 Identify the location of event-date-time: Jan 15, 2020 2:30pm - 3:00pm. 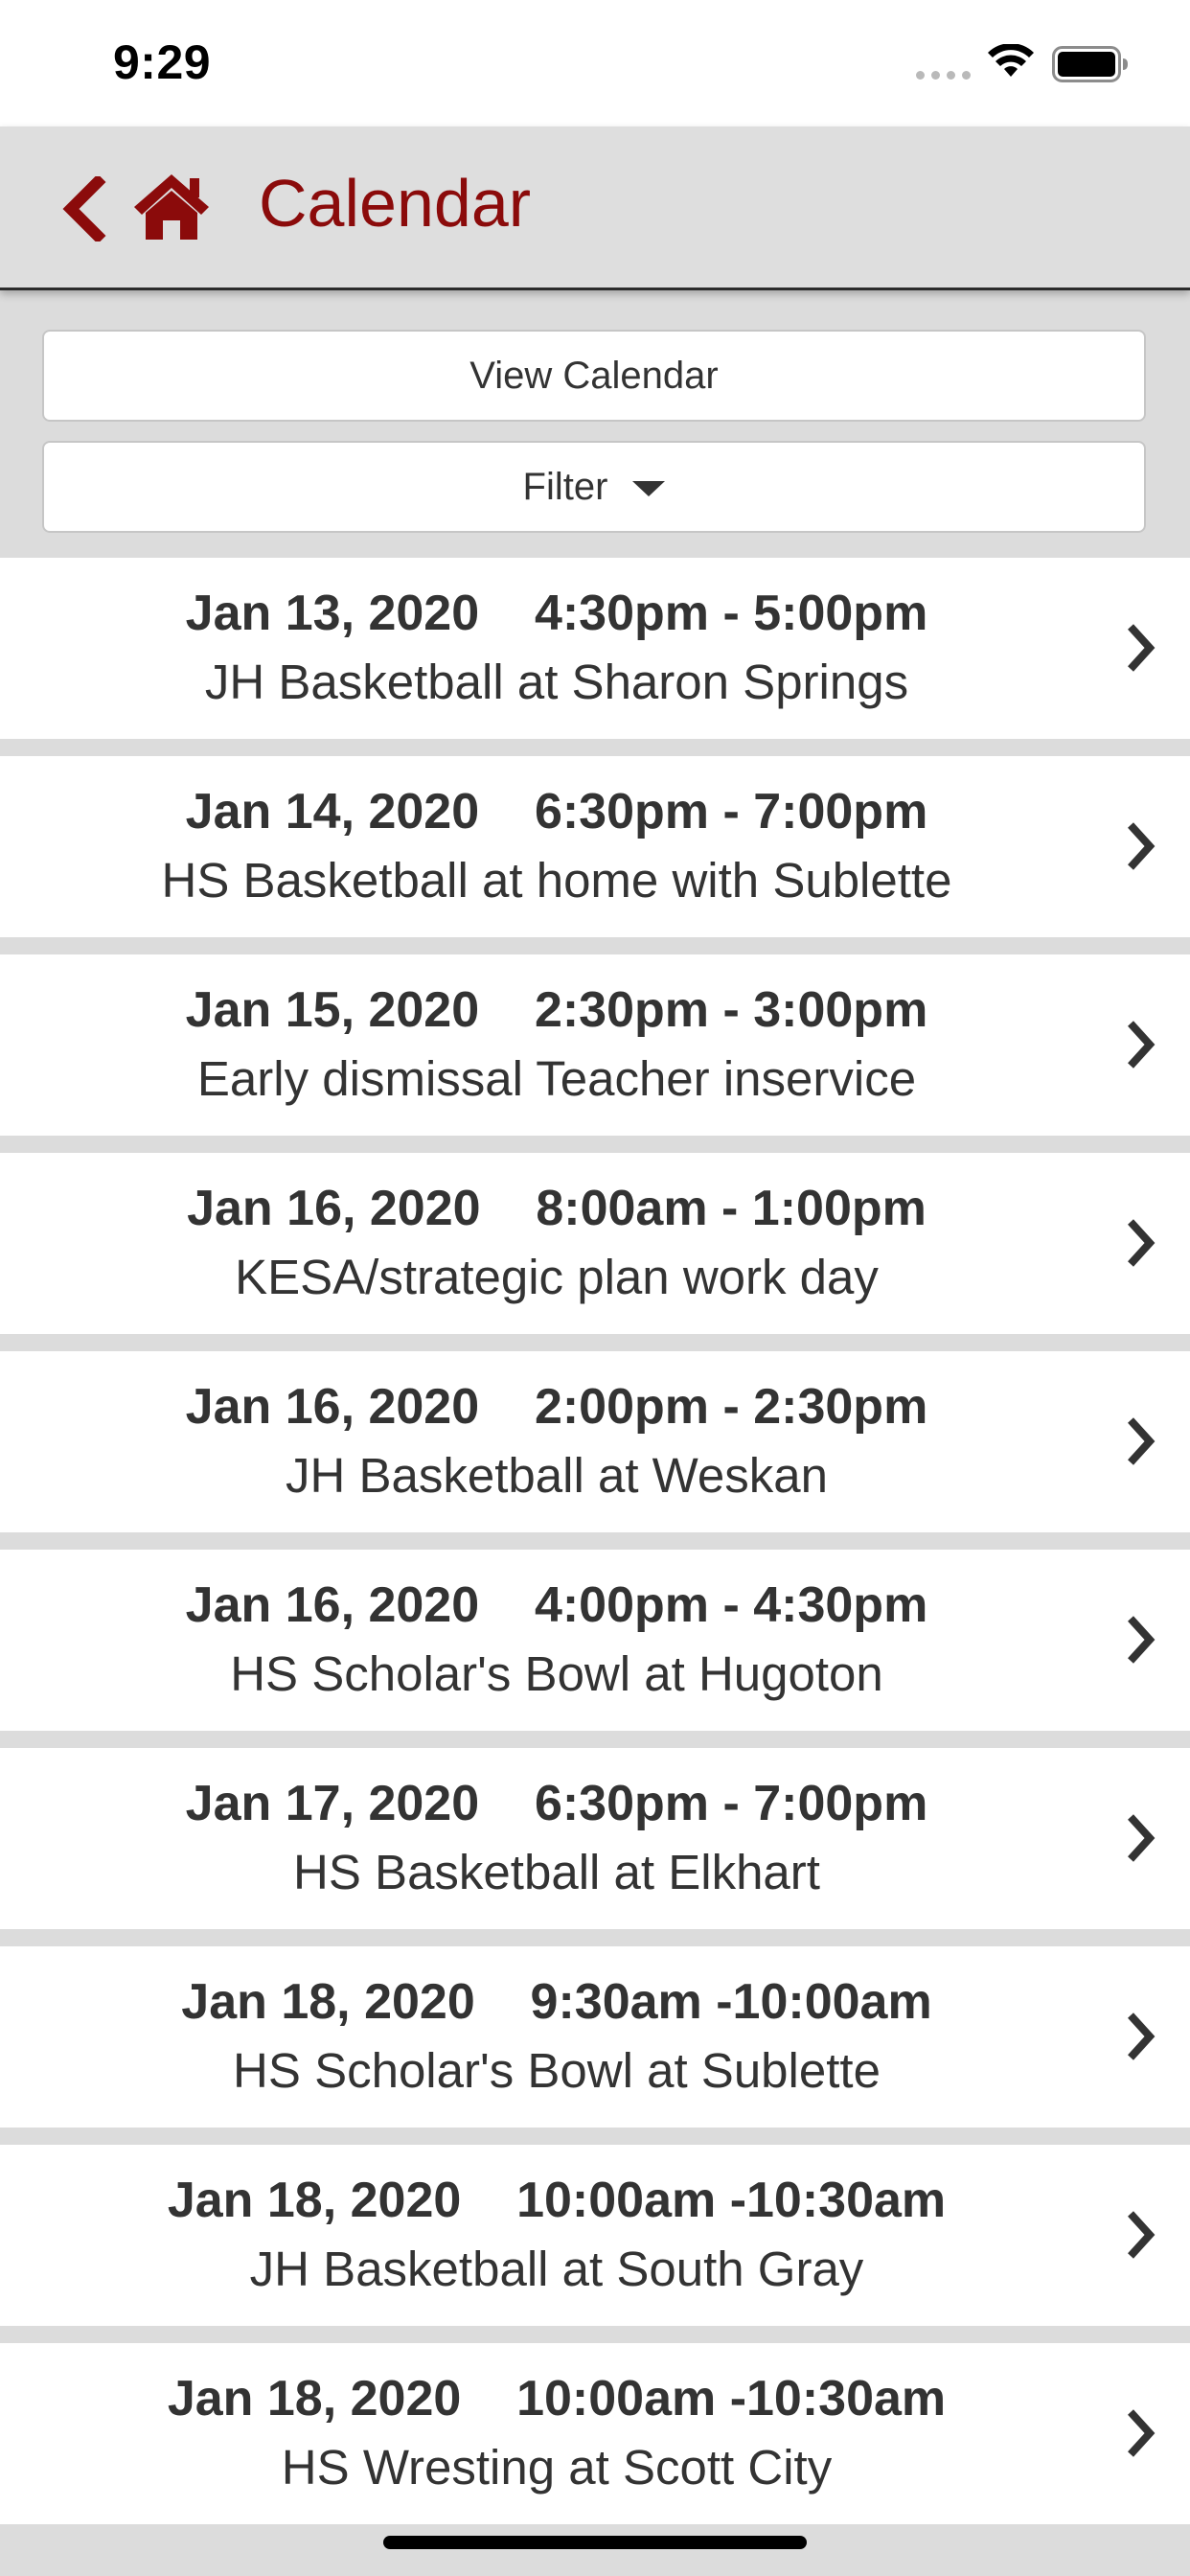
(557, 1010).